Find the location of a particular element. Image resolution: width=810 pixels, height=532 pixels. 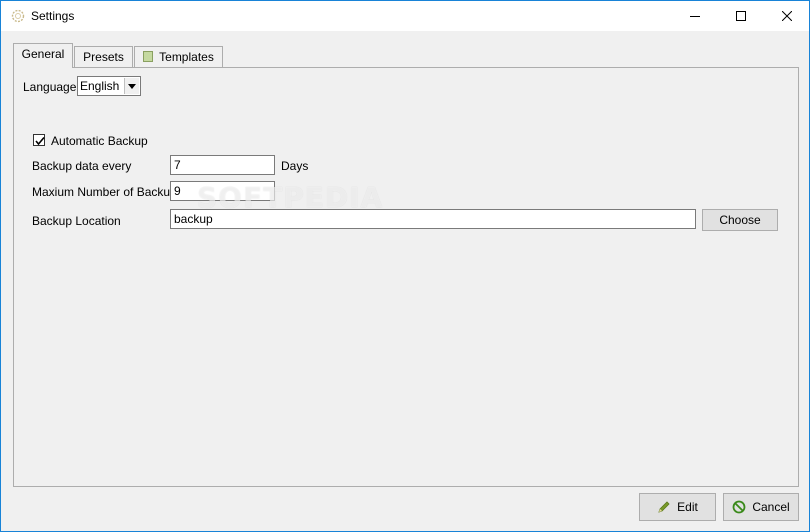

language-label: Language is located at coordinates (50, 87).